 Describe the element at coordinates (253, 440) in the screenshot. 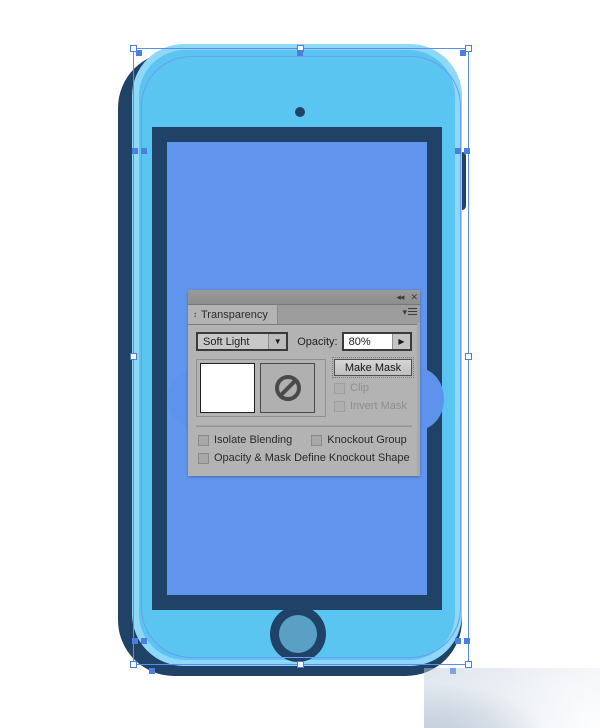

I see `isolate-blending-label: Isolate Blending` at that location.